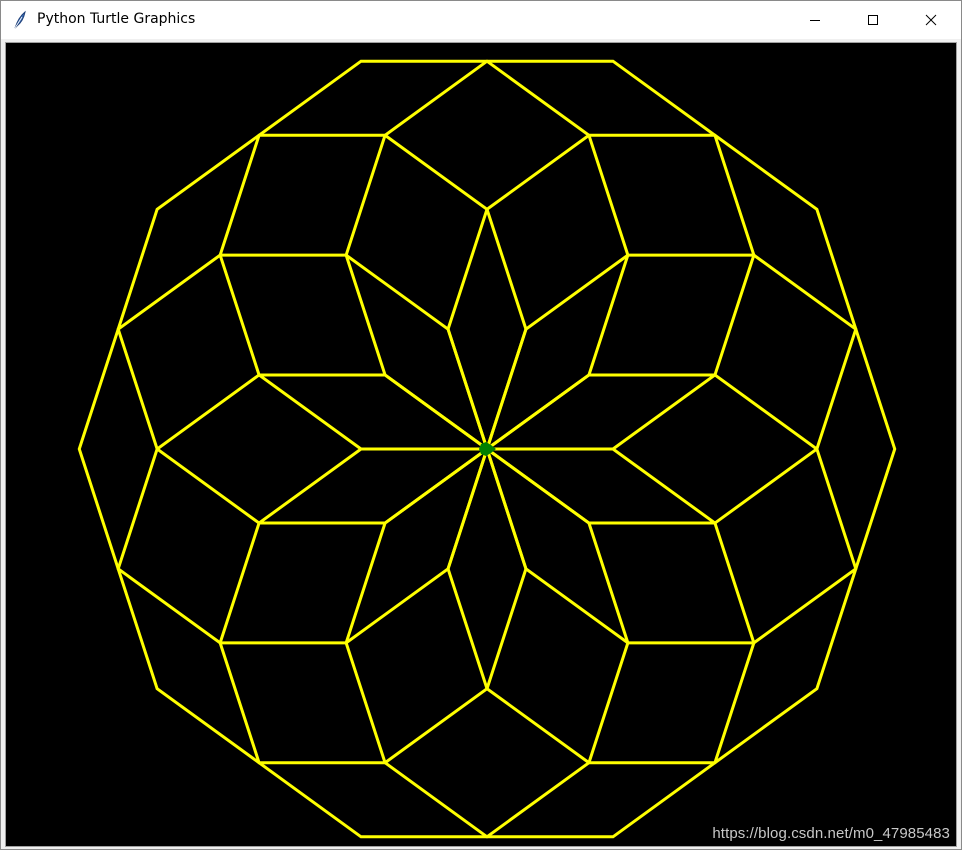 This screenshot has height=850, width=962. I want to click on window-title: Python Turtle Graphics, so click(116, 19).